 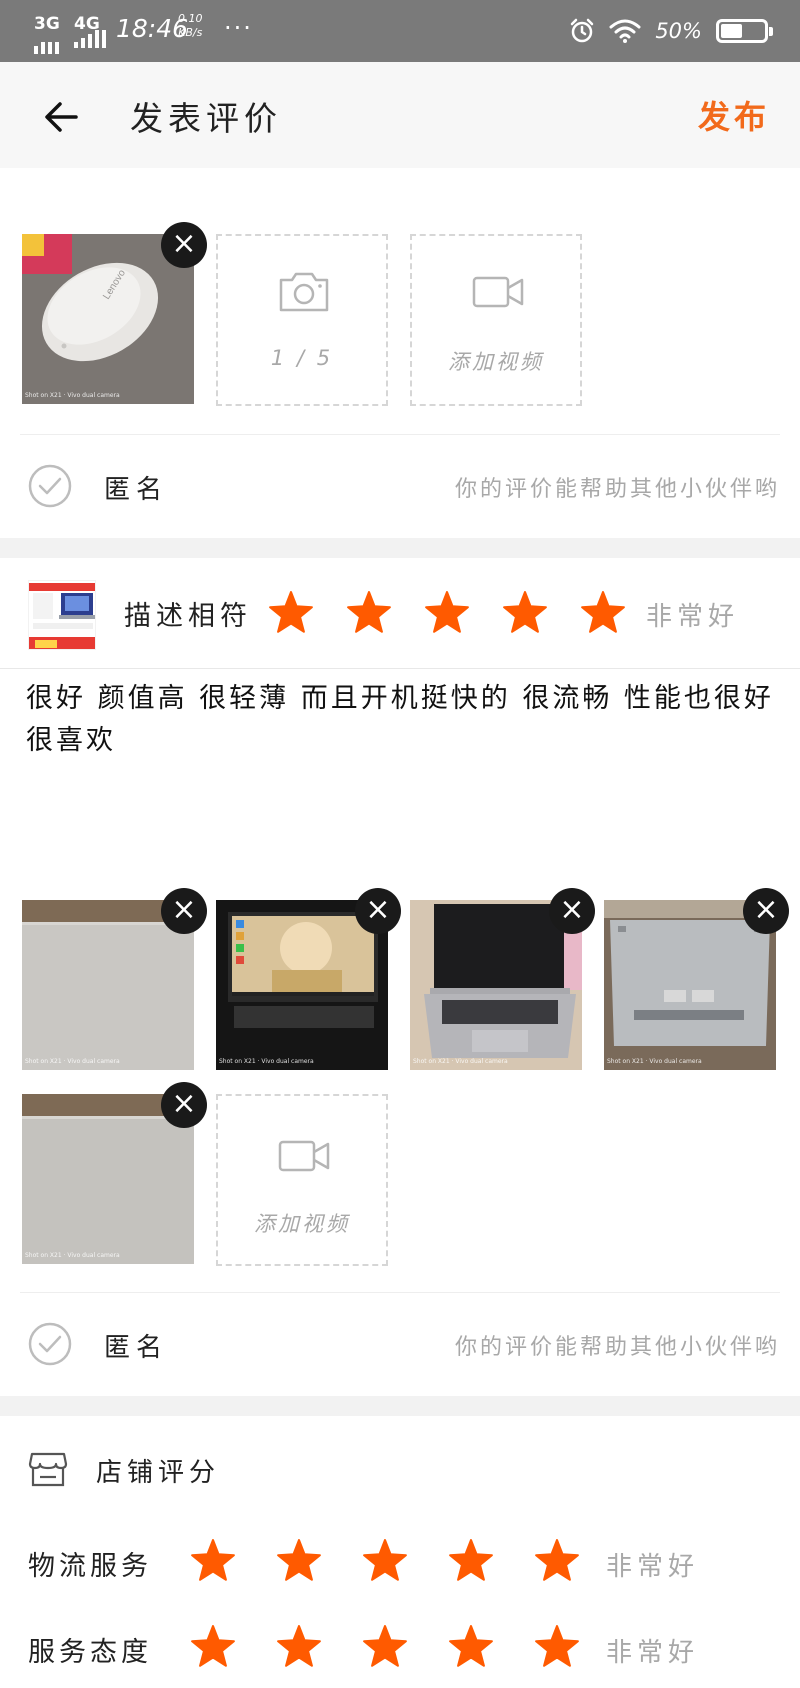 I want to click on rating-label: 描述相符, so click(x=188, y=616).